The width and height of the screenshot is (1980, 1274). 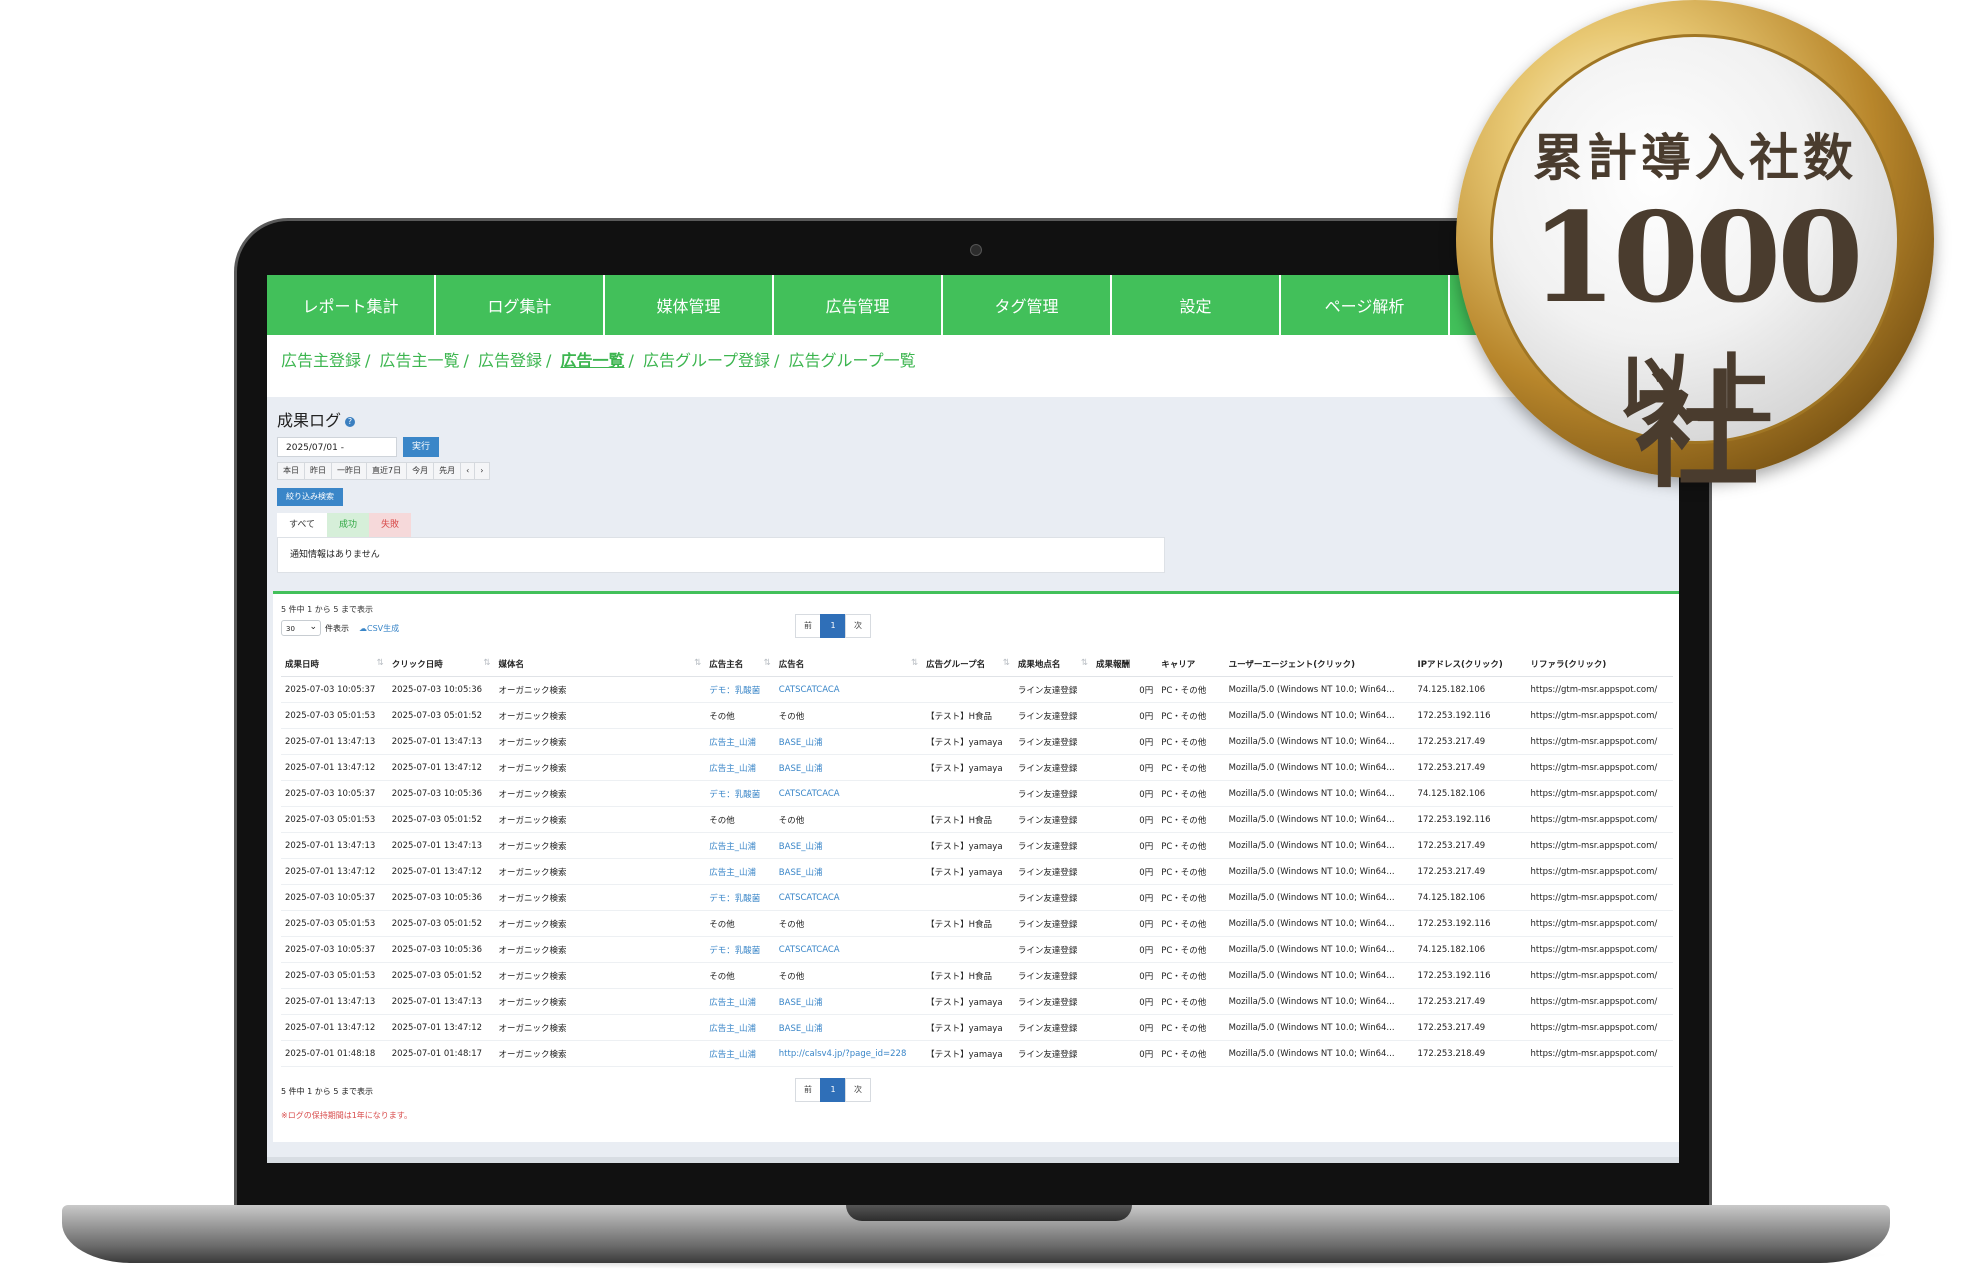 I want to click on col-header-adgroup-name: 広告グループ名 ⇅, so click(x=968, y=664).